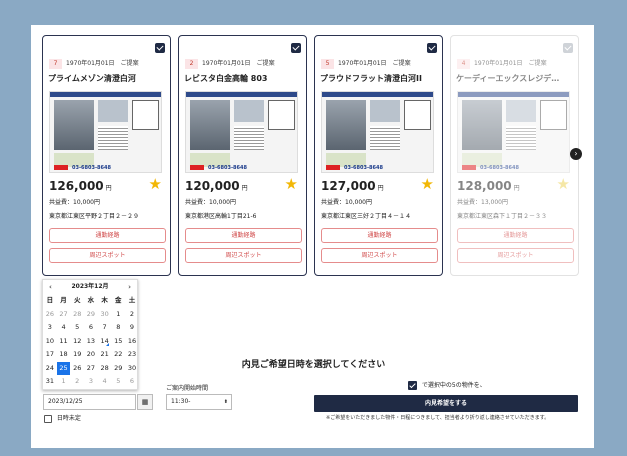 Image resolution: width=627 pixels, height=456 pixels. I want to click on common-fee: 共益費：10,000円, so click(210, 202).